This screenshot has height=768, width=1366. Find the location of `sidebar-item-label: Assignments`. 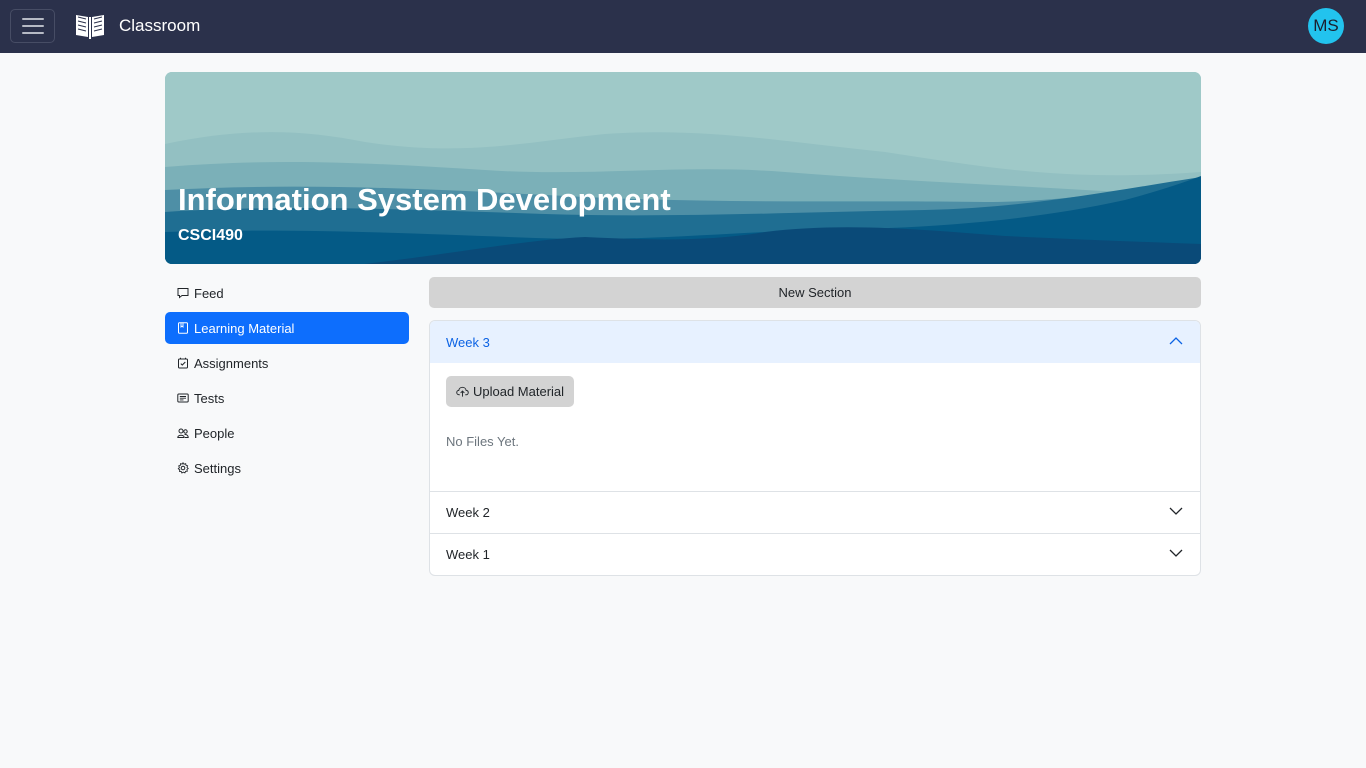

sidebar-item-label: Assignments is located at coordinates (231, 363).